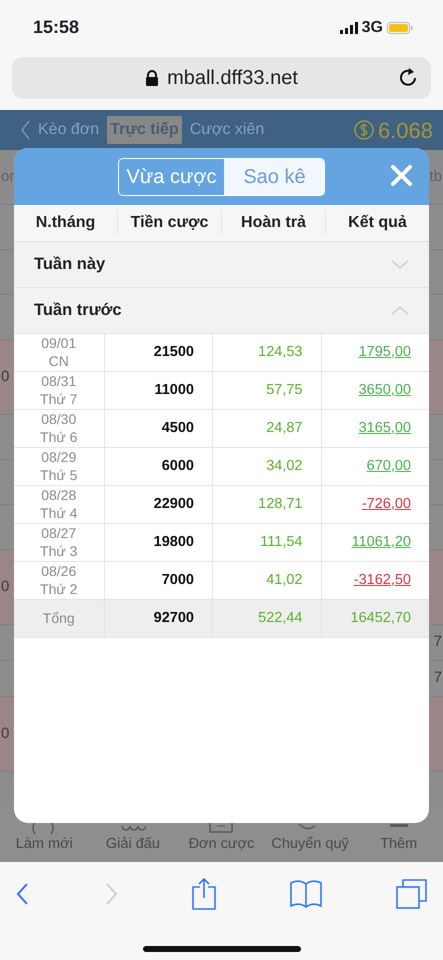 The image size is (443, 960). What do you see at coordinates (405, 130) in the screenshot?
I see `balance-amount: 6.068` at bounding box center [405, 130].